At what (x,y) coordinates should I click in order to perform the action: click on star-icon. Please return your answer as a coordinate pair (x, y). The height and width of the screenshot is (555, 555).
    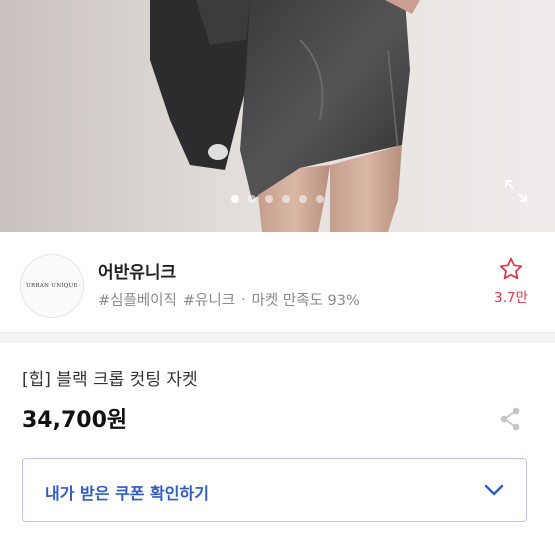
    Looking at the image, I should click on (511, 268).